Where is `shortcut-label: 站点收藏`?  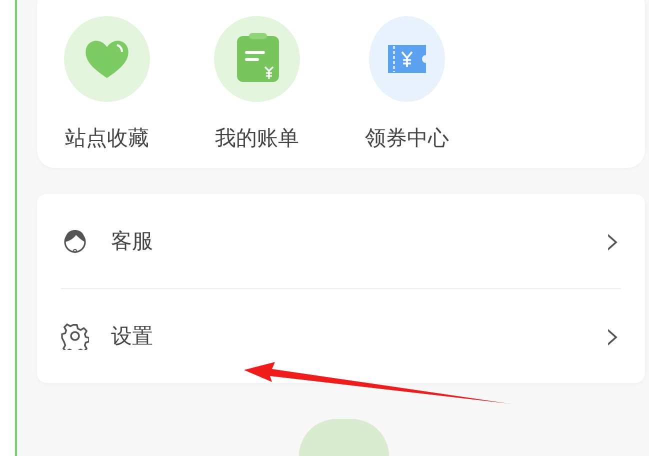
shortcut-label: 站点收藏 is located at coordinates (107, 138).